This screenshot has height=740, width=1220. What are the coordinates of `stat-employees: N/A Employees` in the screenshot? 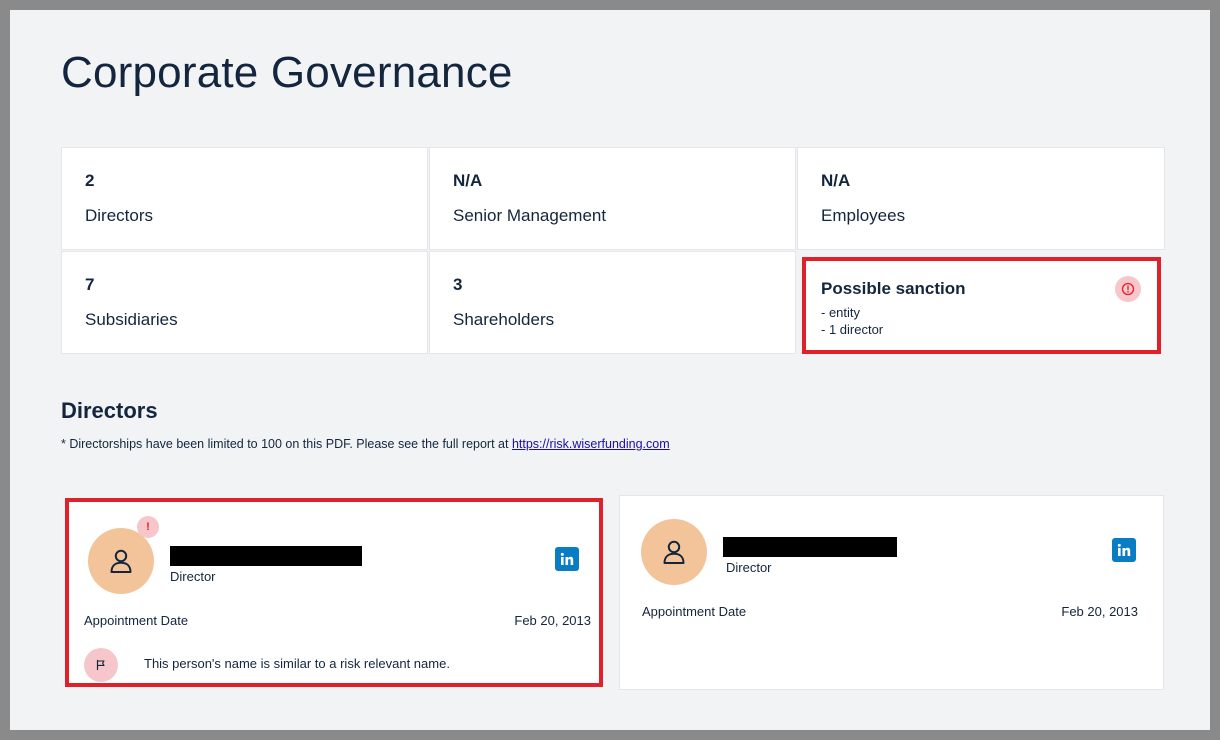 It's located at (981, 198).